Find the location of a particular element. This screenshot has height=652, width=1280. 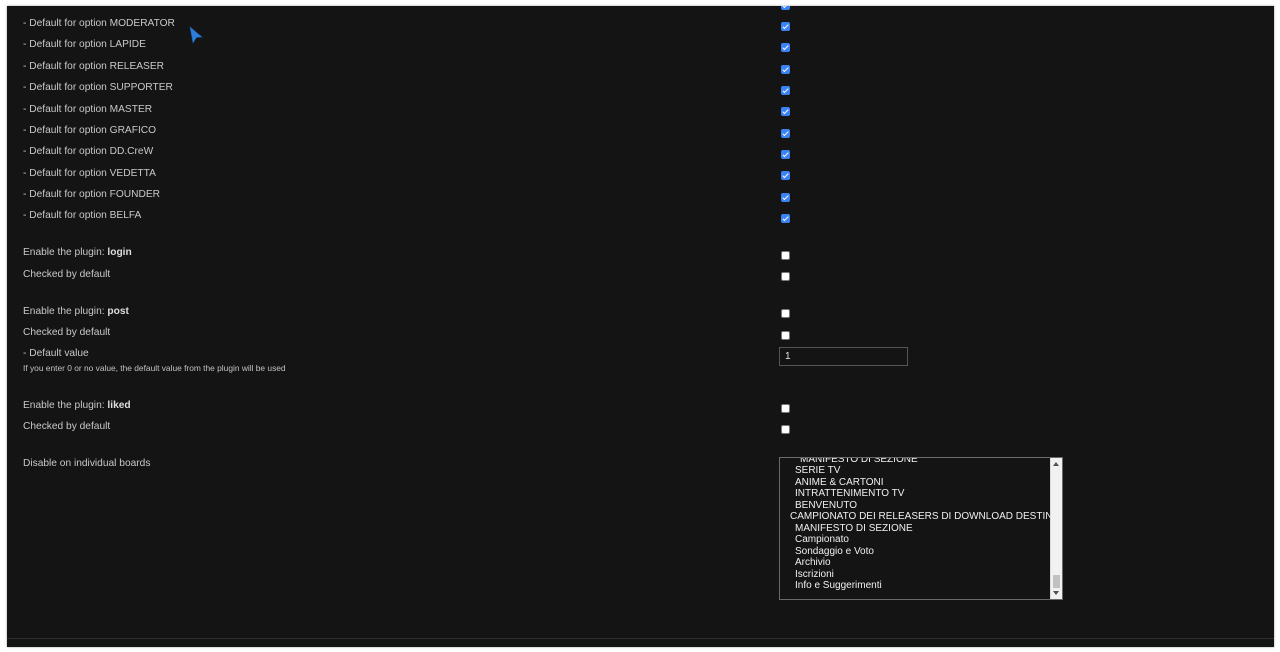

plugin-post-enable-checkbox is located at coordinates (785, 313).